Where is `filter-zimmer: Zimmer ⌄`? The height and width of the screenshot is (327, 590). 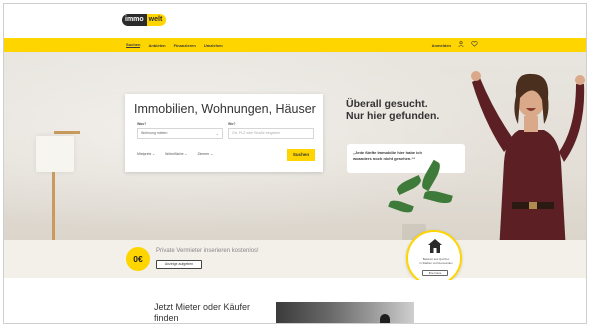 filter-zimmer: Zimmer ⌄ is located at coordinates (205, 154).